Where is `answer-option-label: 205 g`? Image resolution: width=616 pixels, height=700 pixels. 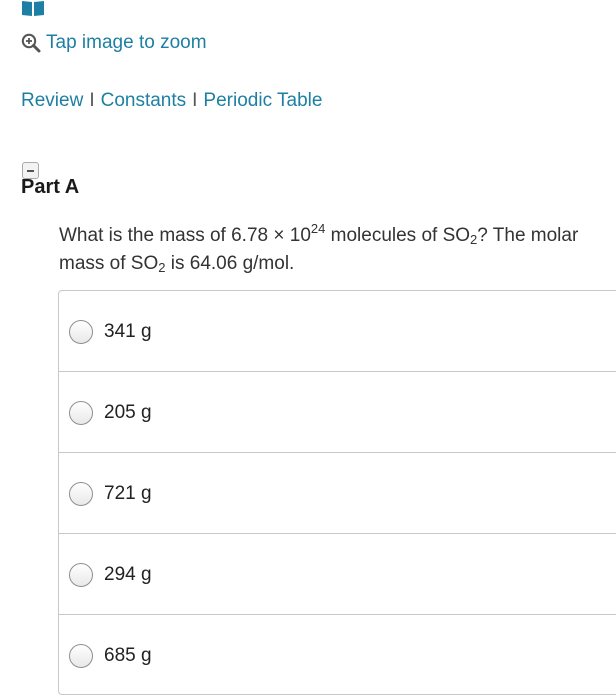
answer-option-label: 205 g is located at coordinates (128, 412).